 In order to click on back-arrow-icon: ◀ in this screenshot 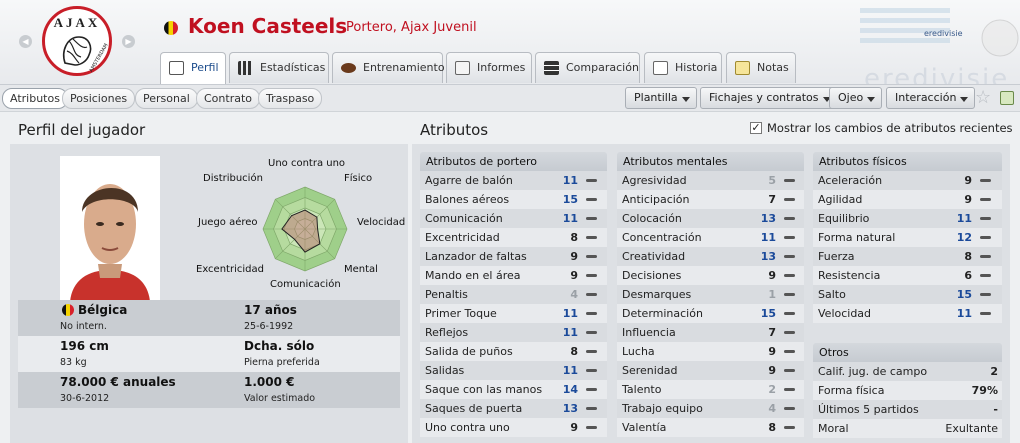, I will do `click(25, 41)`.